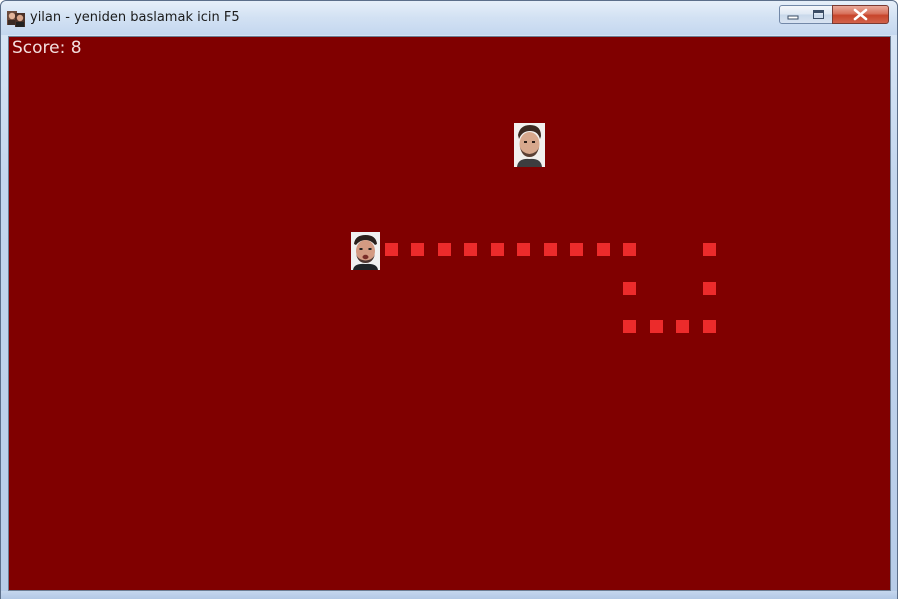 This screenshot has height=601, width=900. I want to click on maximize-button, so click(819, 14).